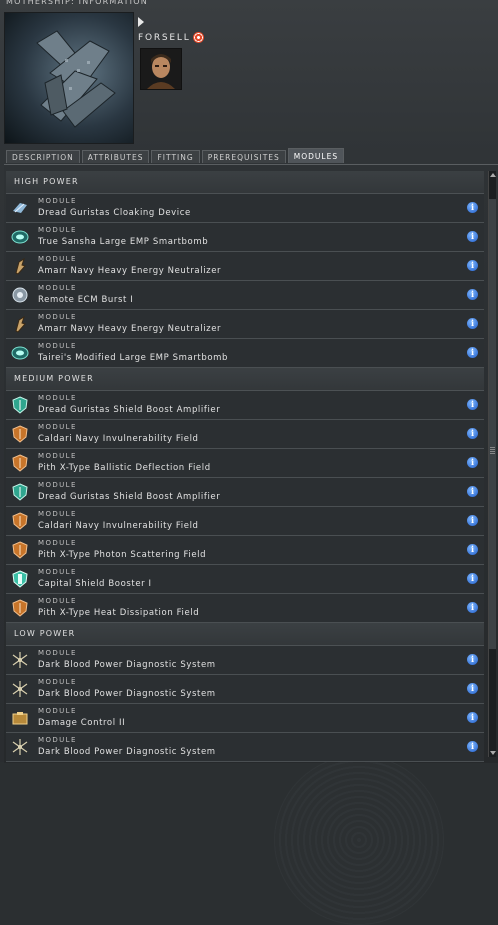 This screenshot has height=925, width=498. What do you see at coordinates (245, 182) in the screenshot?
I see `group-header: HIGH POWER` at bounding box center [245, 182].